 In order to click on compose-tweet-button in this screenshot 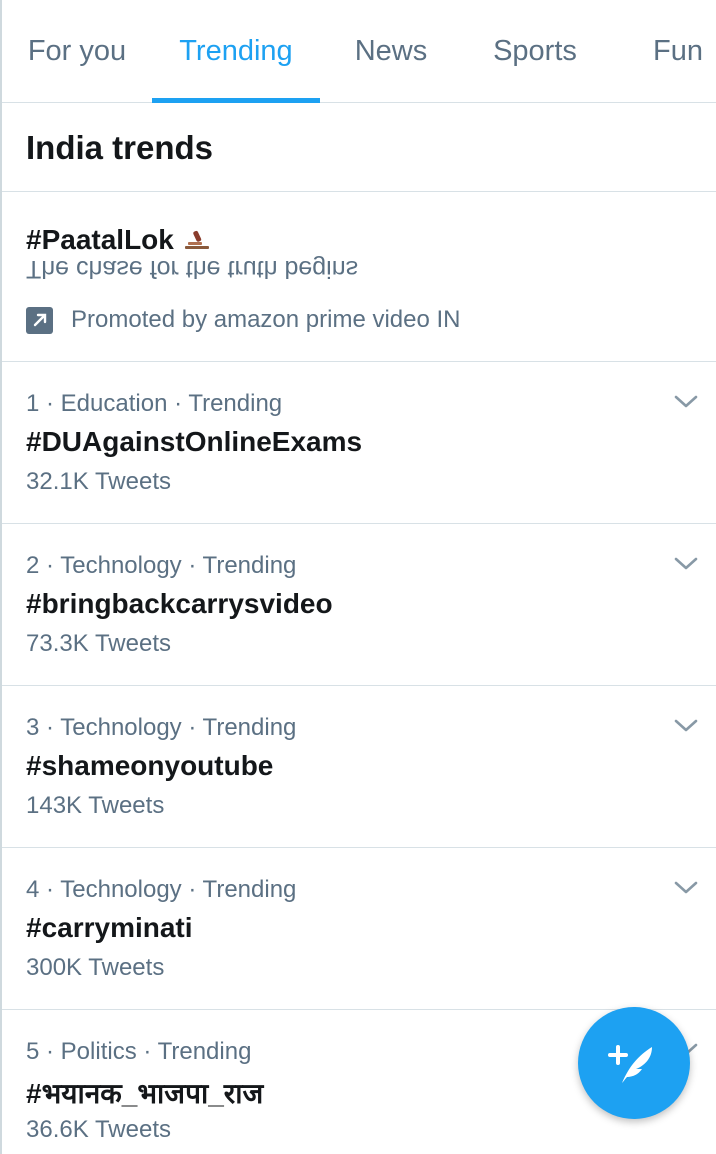, I will do `click(634, 1063)`.